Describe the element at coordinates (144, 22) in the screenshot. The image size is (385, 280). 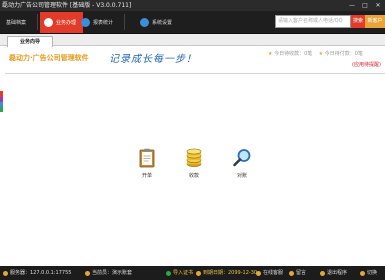
I see `gear-icon` at that location.